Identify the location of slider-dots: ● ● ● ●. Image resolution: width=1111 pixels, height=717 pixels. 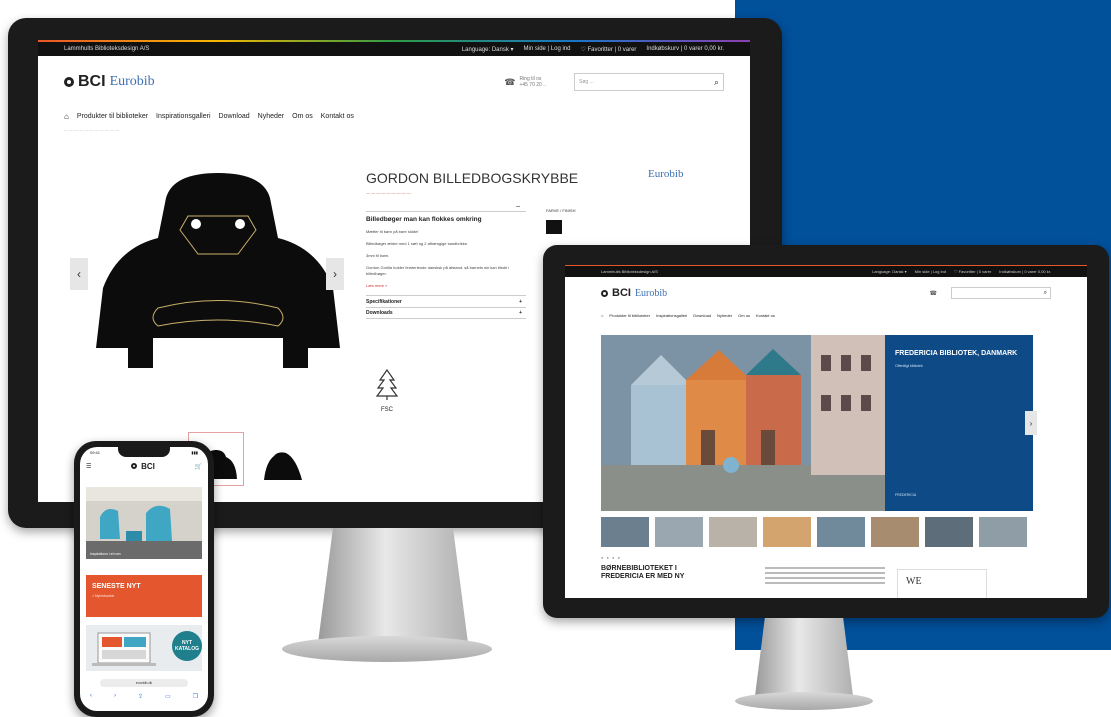
(611, 557).